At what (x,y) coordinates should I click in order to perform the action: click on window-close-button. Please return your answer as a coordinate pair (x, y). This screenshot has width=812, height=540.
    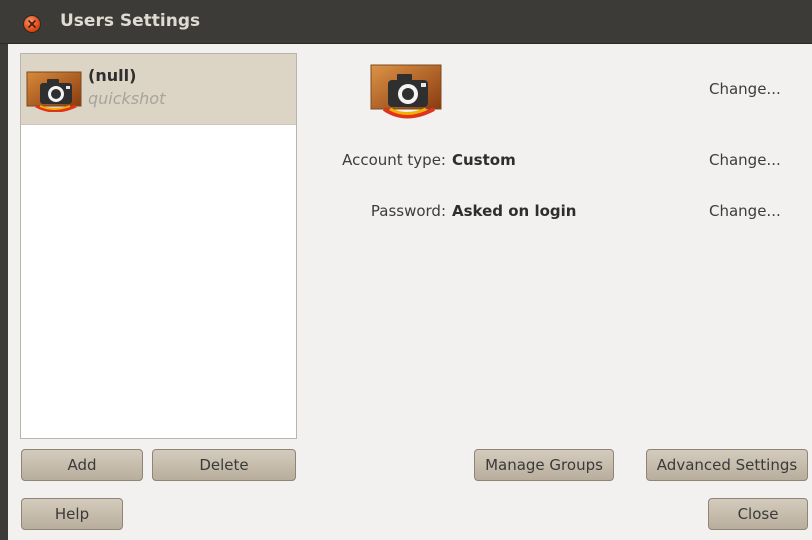
    Looking at the image, I should click on (32, 24).